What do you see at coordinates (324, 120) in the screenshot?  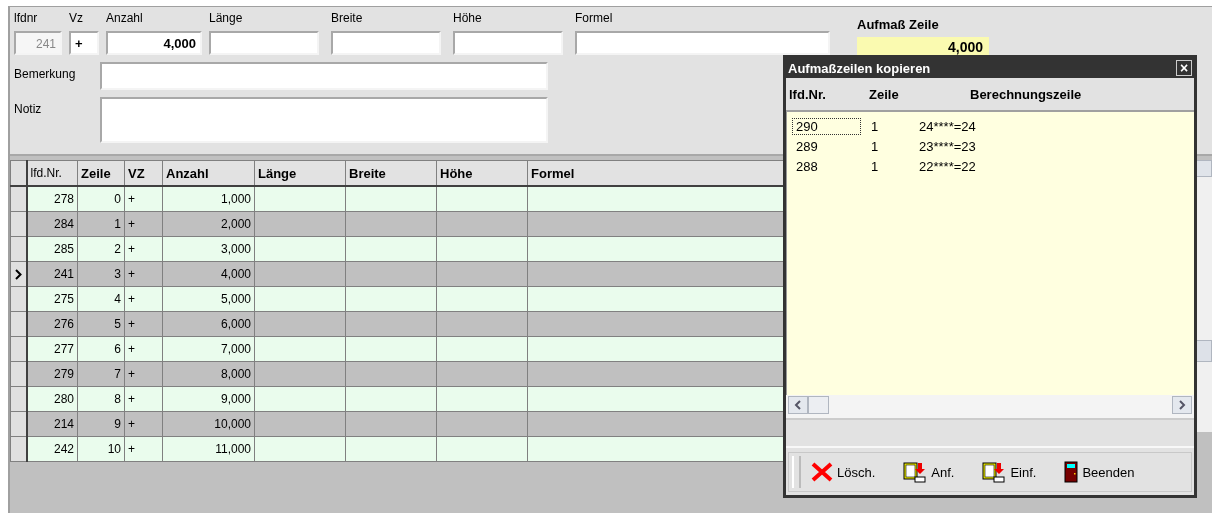 I see `note-field` at bounding box center [324, 120].